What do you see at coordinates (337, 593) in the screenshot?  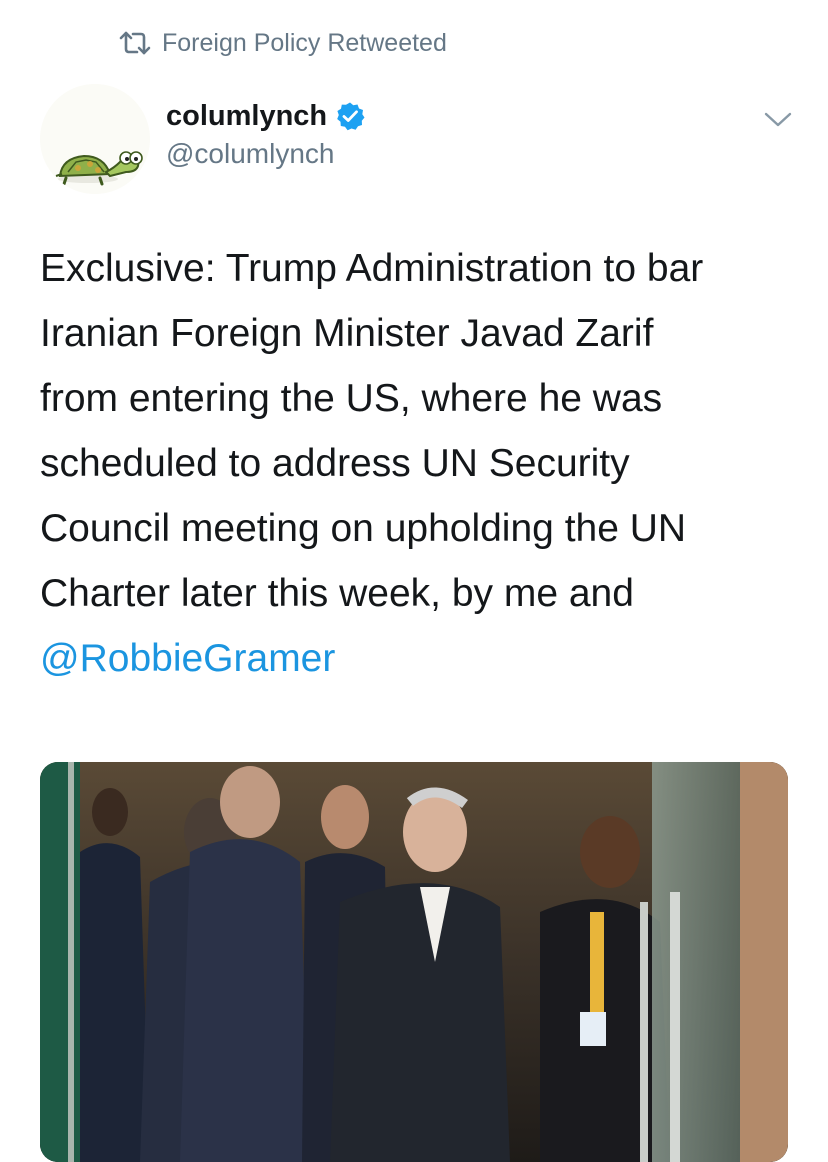 I see `tweet-line: Charter later this week, by me and` at bounding box center [337, 593].